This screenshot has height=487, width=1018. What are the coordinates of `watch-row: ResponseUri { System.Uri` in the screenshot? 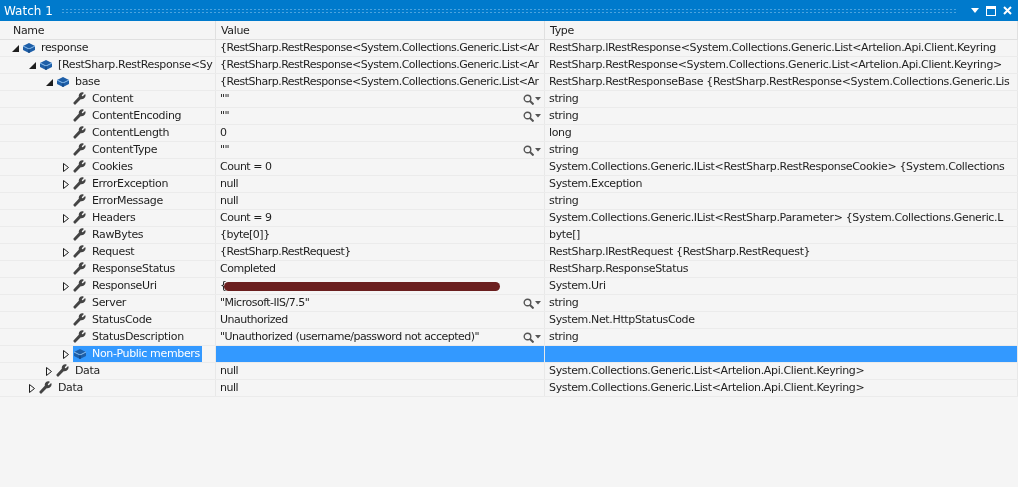 It's located at (509, 286).